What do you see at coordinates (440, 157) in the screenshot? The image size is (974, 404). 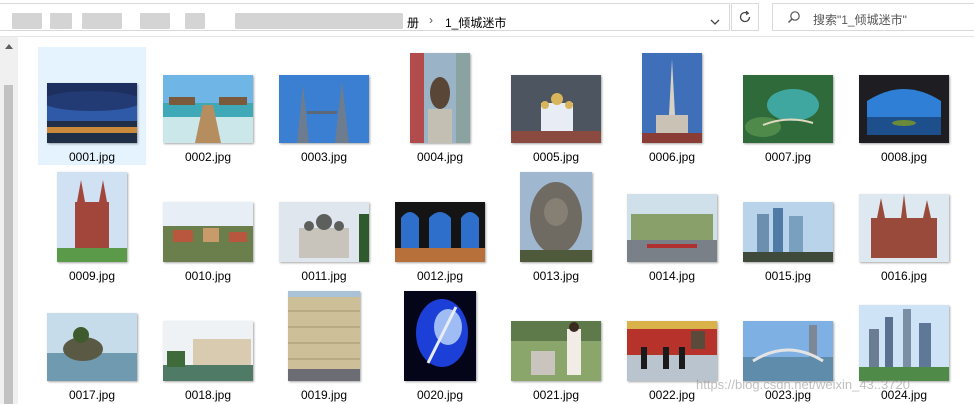 I see `file-name: 0004.jpg` at bounding box center [440, 157].